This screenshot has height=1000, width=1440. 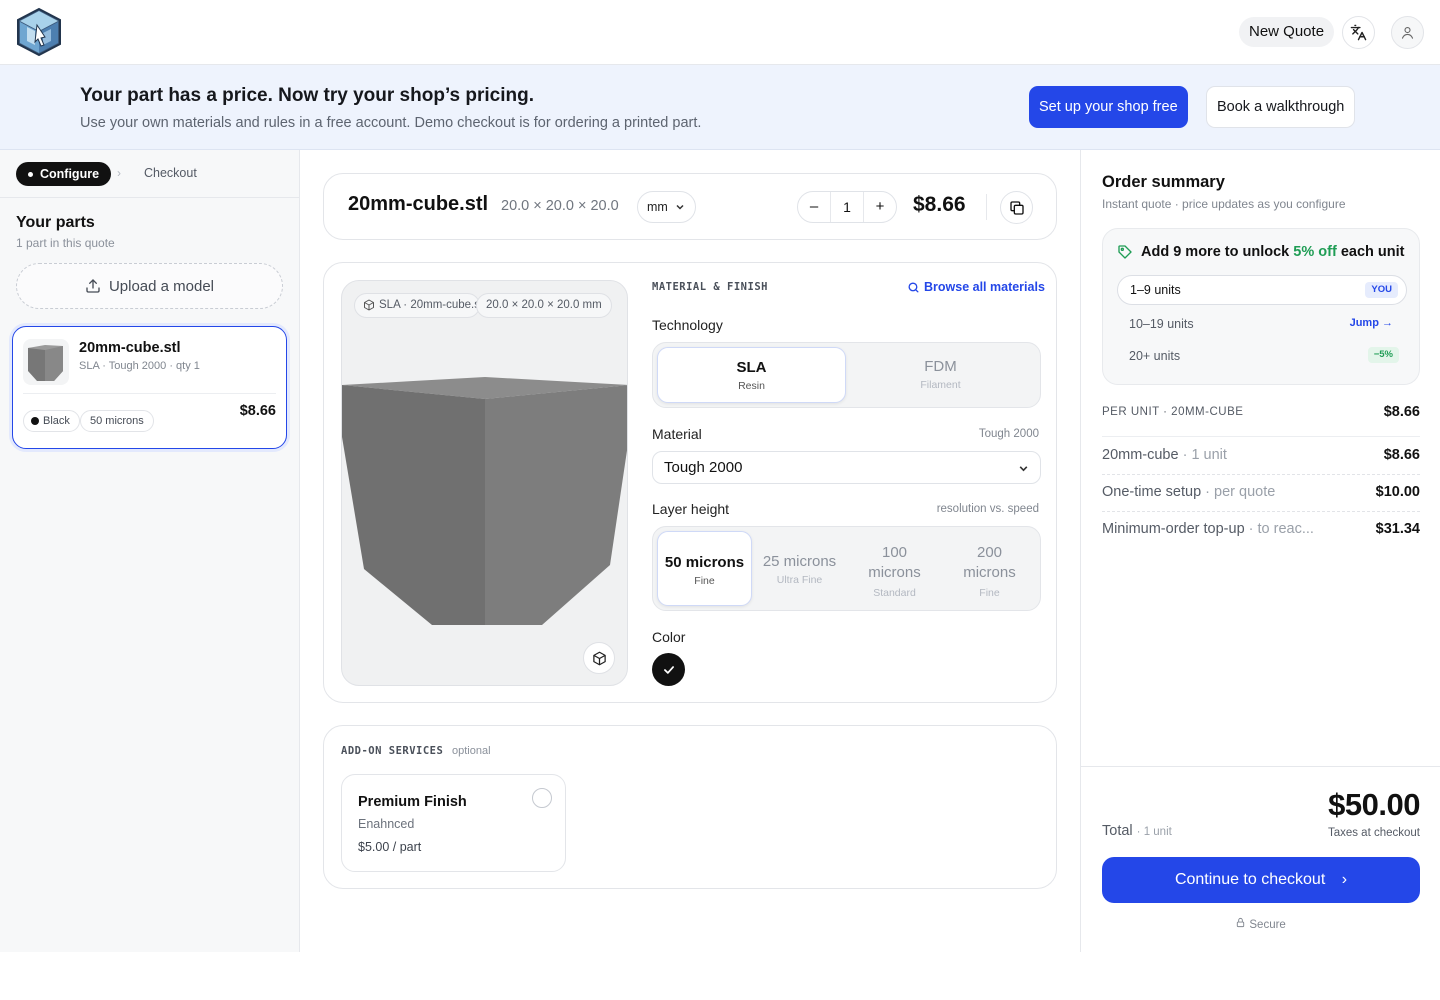 I want to click on account-button, so click(x=1407, y=32).